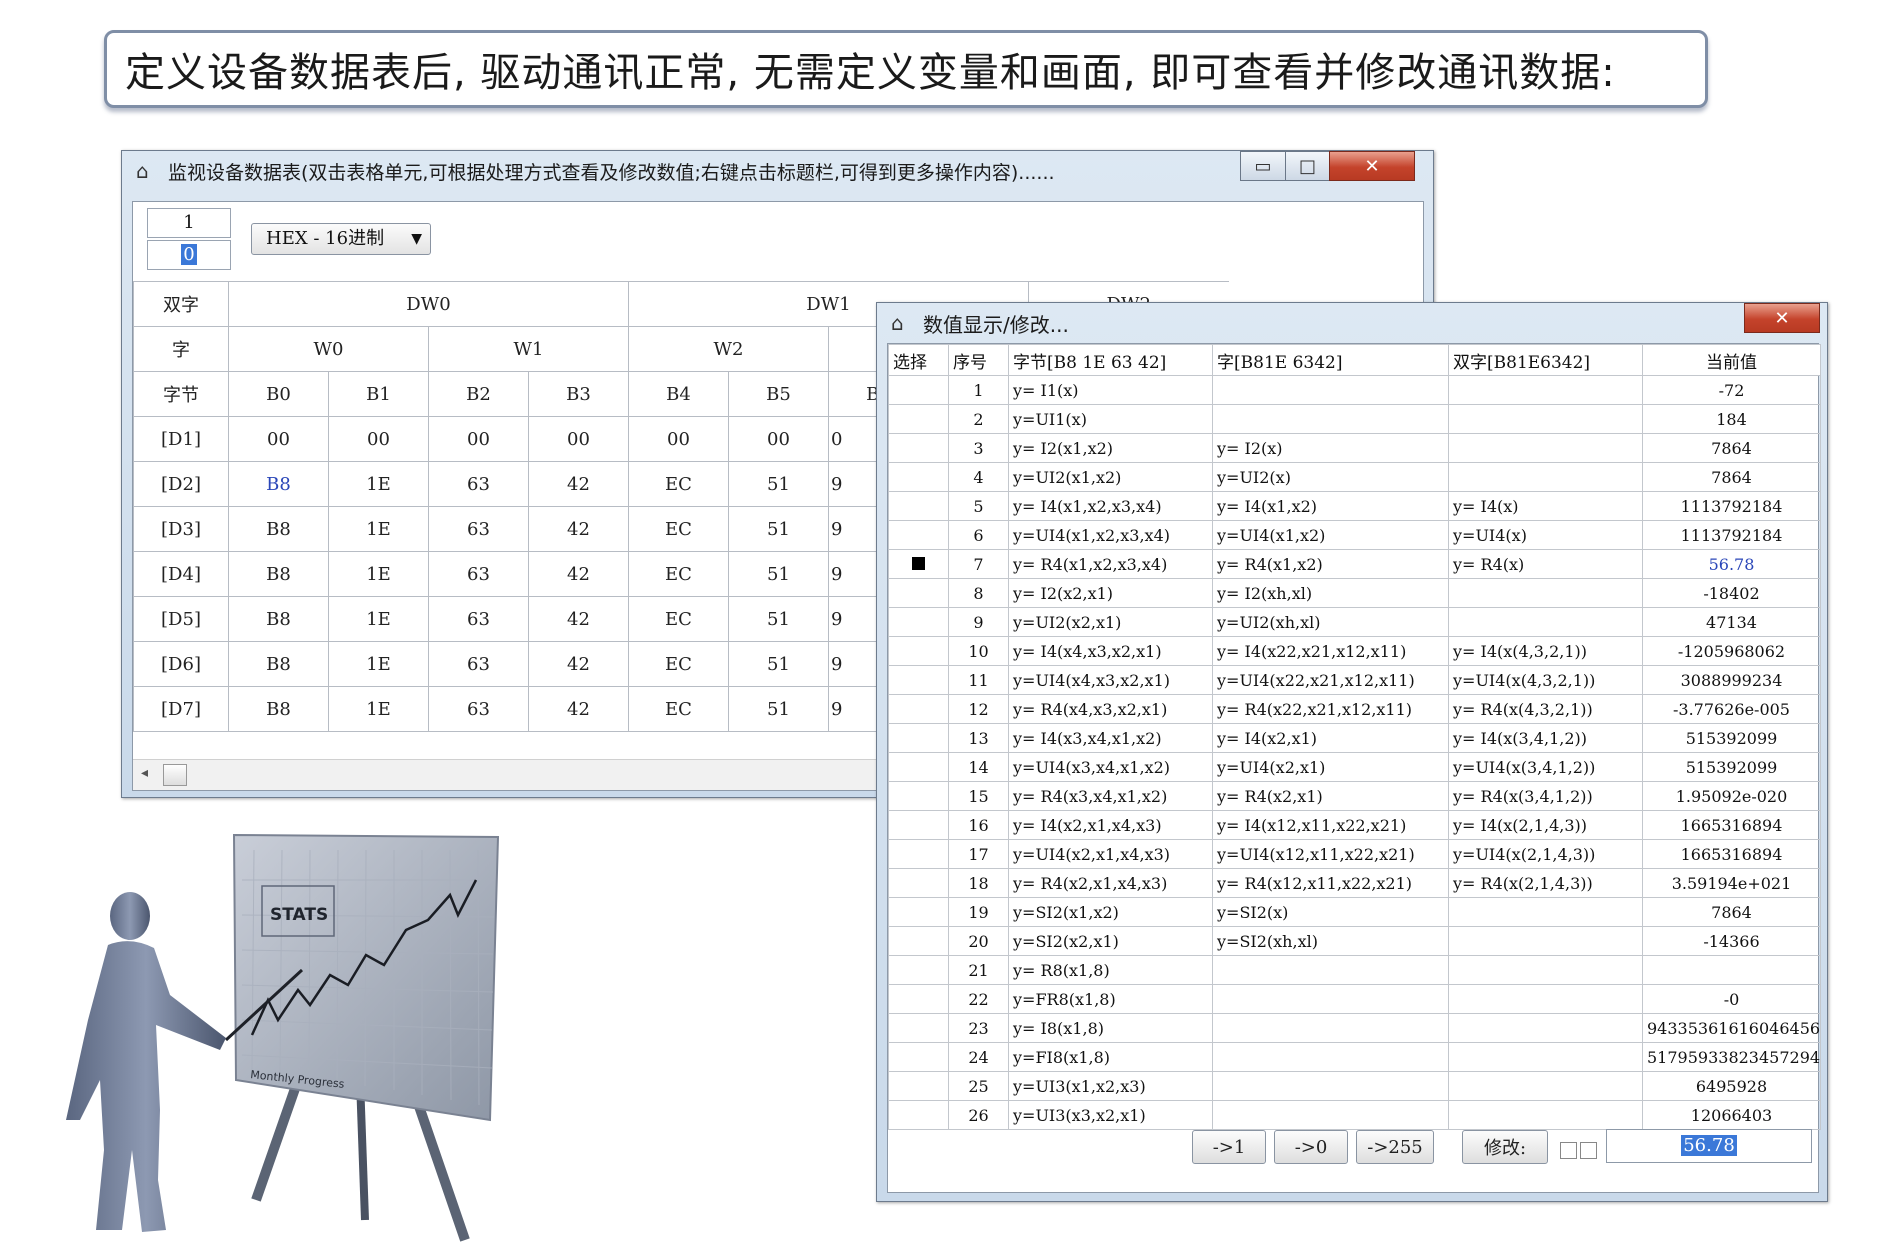  What do you see at coordinates (189, 255) in the screenshot?
I see `spin-bottom-field: 0` at bounding box center [189, 255].